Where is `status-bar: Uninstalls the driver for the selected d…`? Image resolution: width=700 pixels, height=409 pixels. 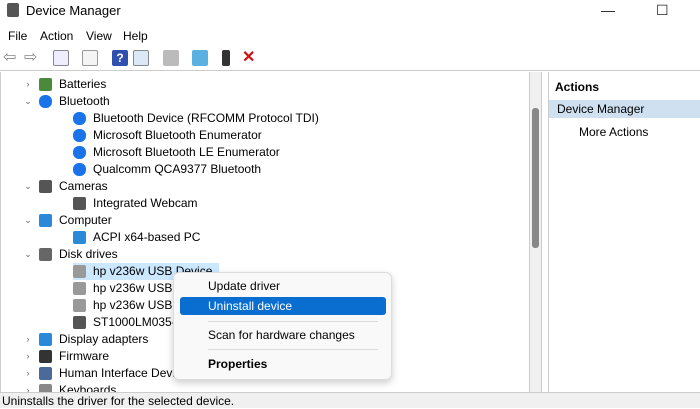 status-bar: Uninstalls the driver for the selected d… is located at coordinates (350, 400).